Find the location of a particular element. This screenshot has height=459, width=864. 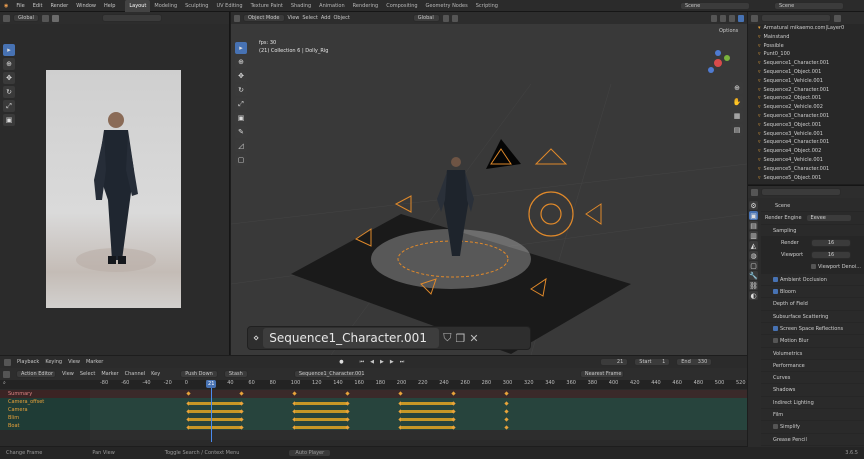

playhead-frame-label: 21 is located at coordinates (211, 384).